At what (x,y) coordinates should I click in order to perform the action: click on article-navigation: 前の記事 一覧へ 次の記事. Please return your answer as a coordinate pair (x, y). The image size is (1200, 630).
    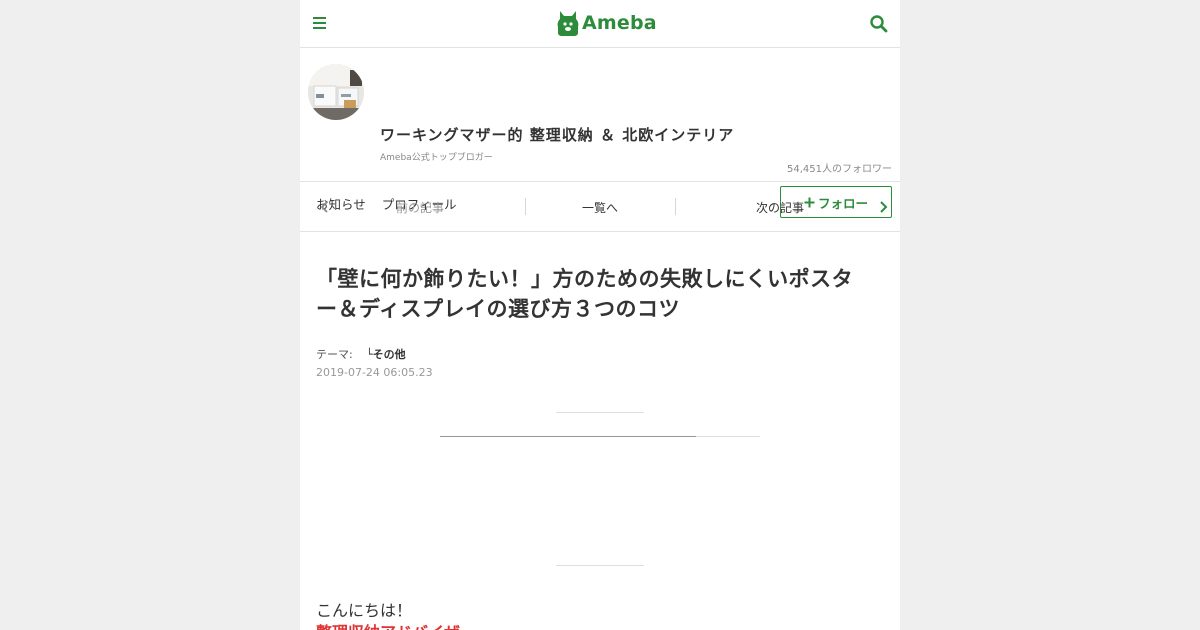
    Looking at the image, I should click on (600, 207).